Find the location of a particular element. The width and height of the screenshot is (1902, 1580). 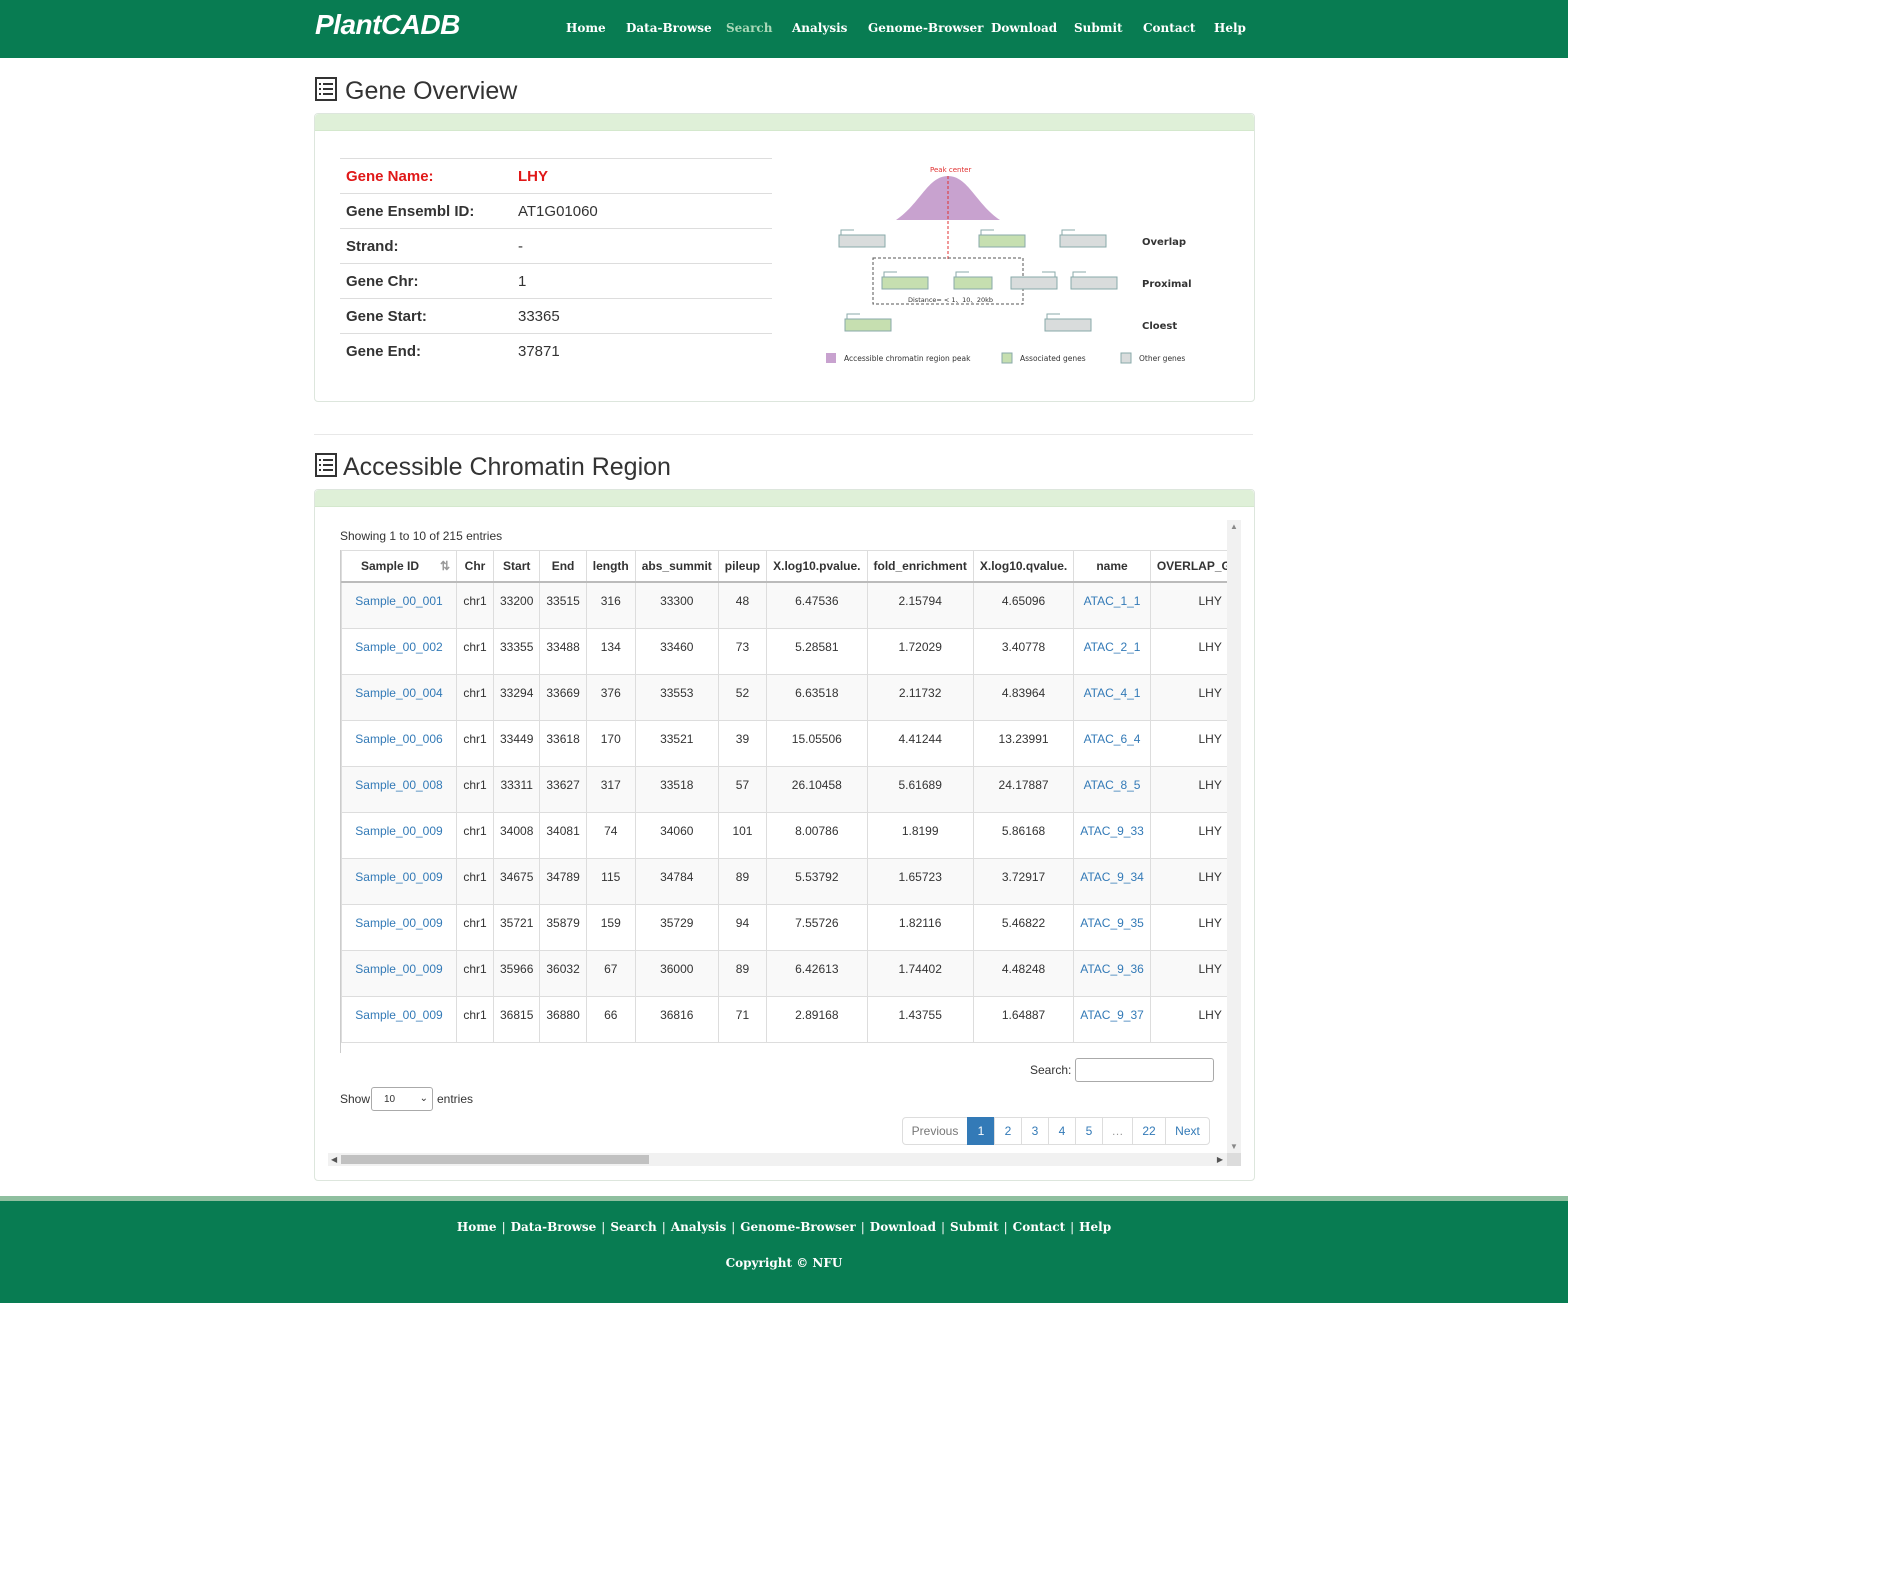

table-cell: 317 is located at coordinates (610, 789).